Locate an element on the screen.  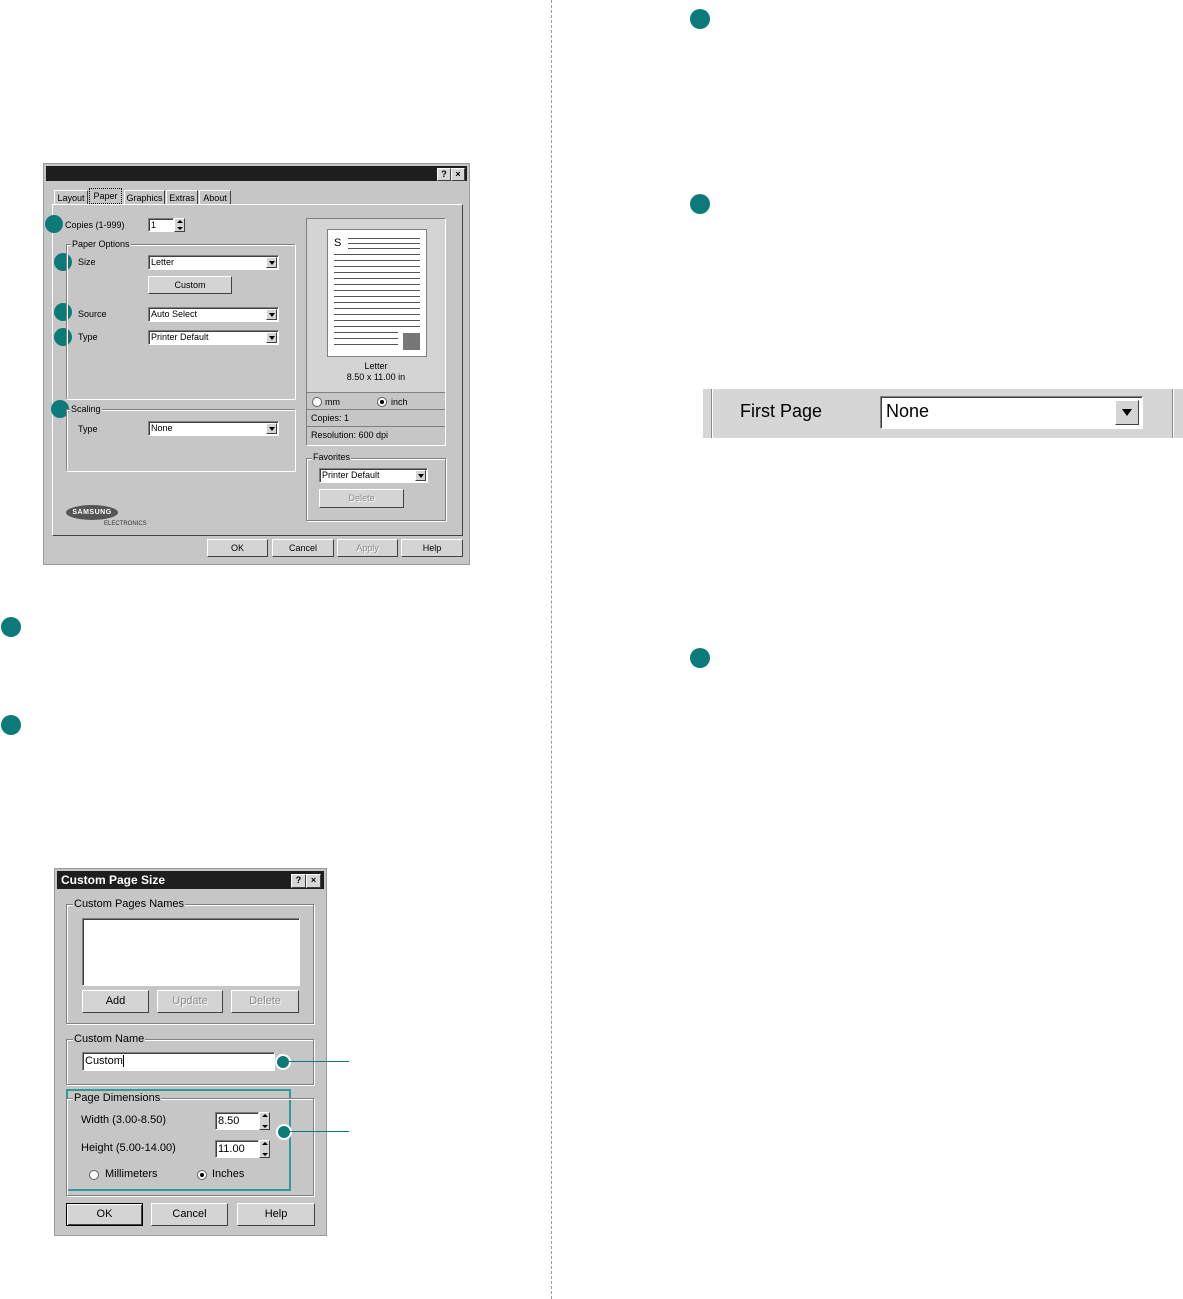
scaling-type-value: None is located at coordinates (162, 428).